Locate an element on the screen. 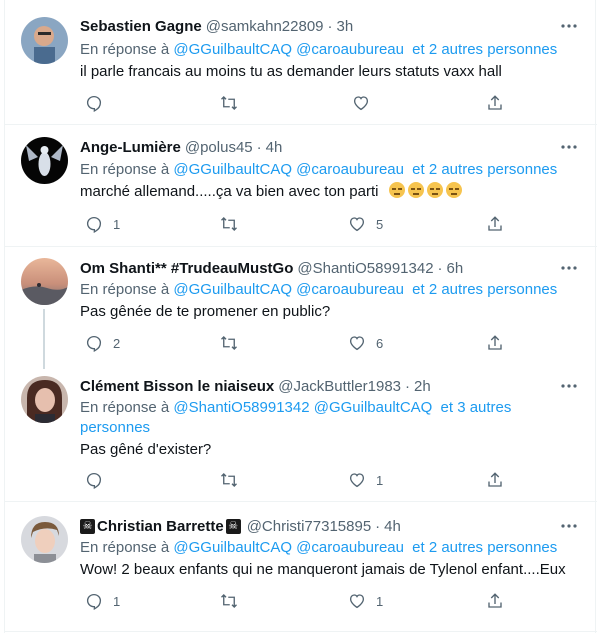  reply-mentions-link: @ShantiO58991342 @GGuilbaultCAQ is located at coordinates (302, 407).